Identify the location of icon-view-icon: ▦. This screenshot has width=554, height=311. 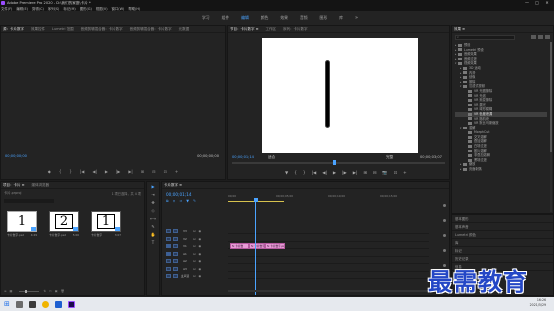
(11, 291).